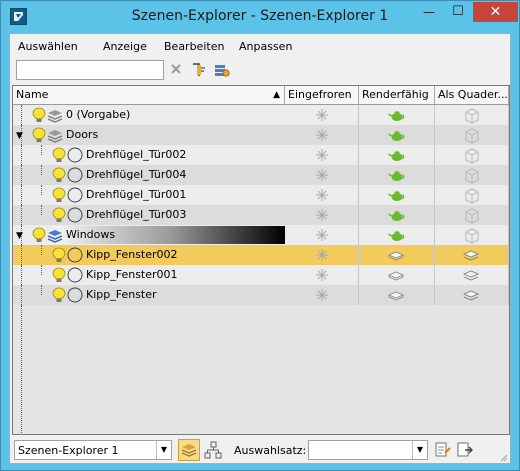 The height and width of the screenshot is (471, 520). I want to click on column-frozen: Eingefroren, so click(322, 95).